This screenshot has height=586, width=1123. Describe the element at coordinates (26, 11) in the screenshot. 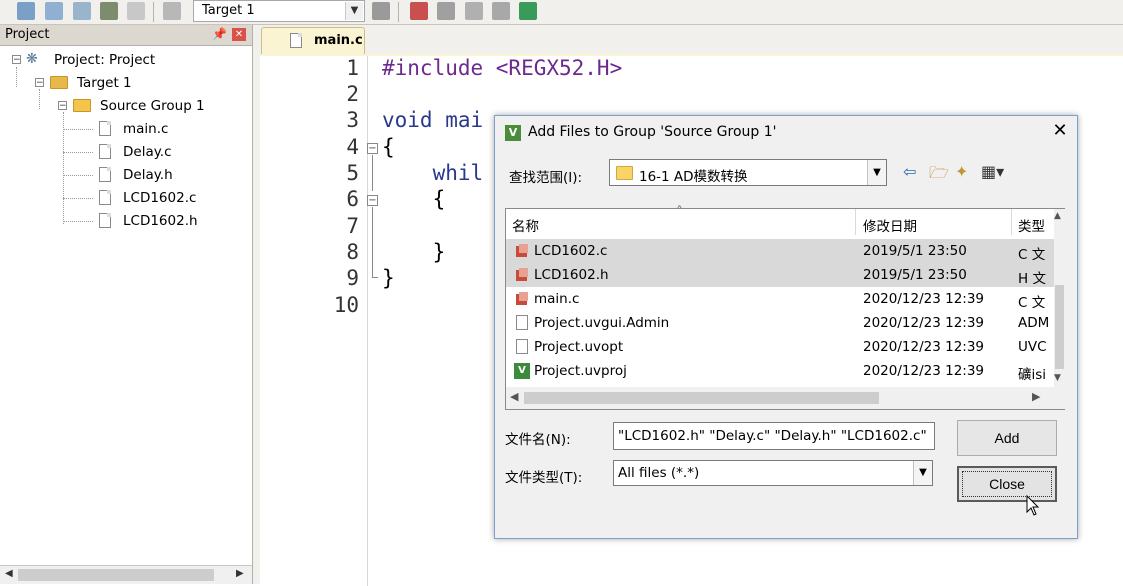

I see `translate-icon` at that location.